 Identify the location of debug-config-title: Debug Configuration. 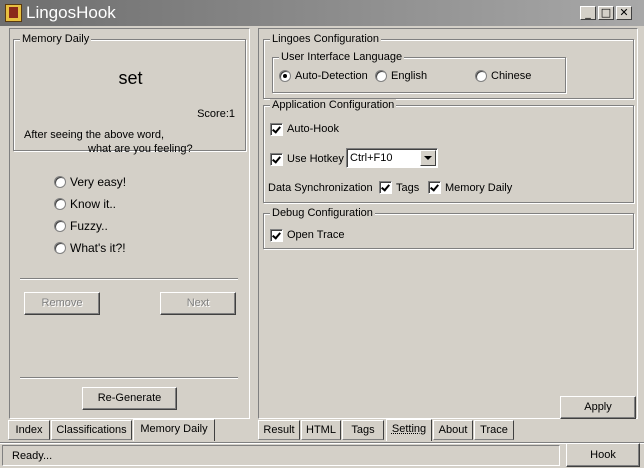
(322, 213).